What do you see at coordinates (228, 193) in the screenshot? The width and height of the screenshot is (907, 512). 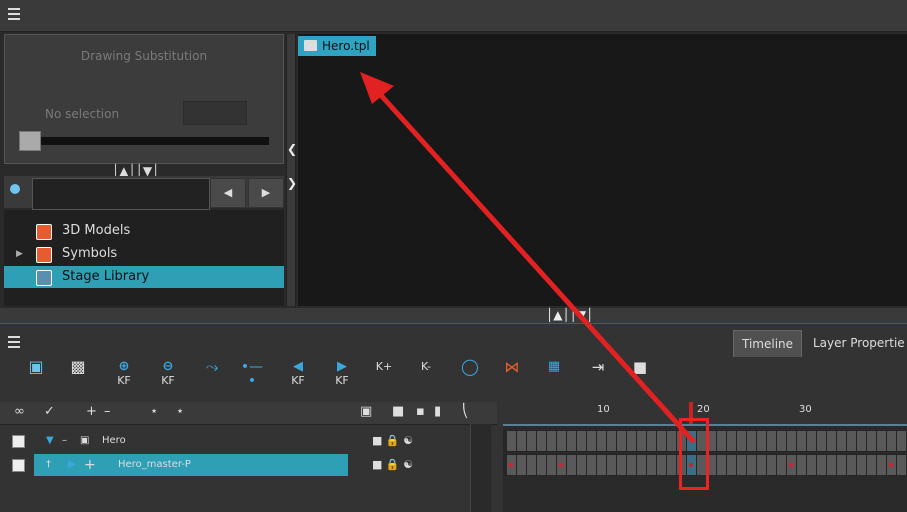 I see `previous-button: ◀` at bounding box center [228, 193].